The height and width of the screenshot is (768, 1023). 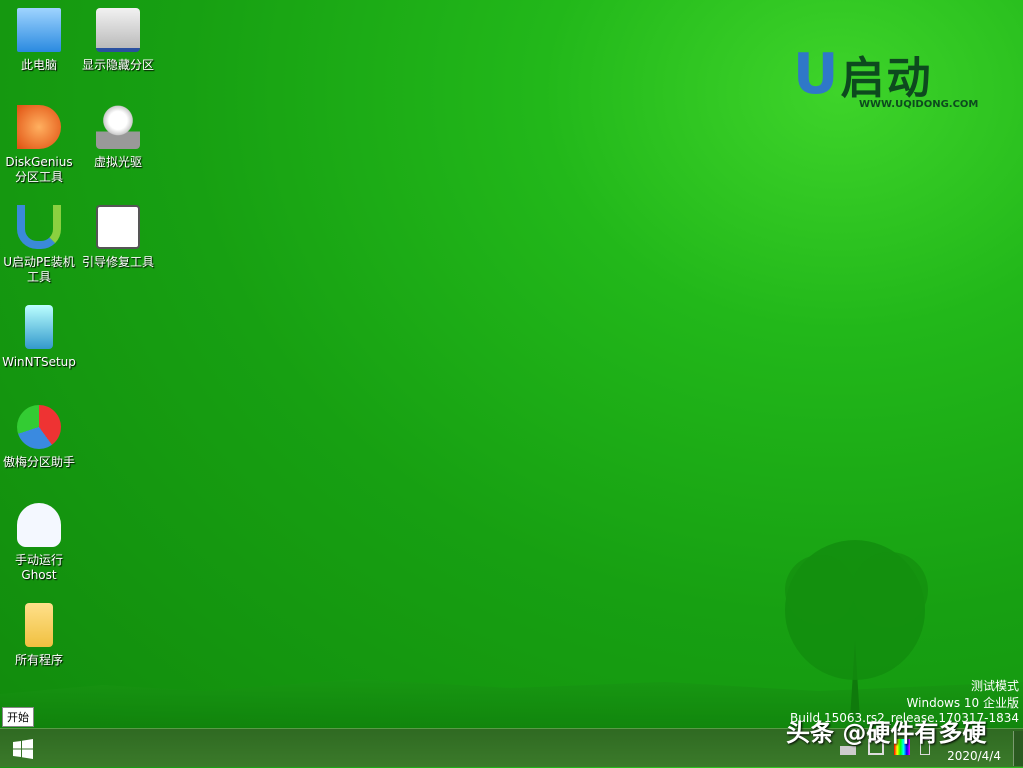 I want to click on ghost-icon, so click(x=39, y=525).